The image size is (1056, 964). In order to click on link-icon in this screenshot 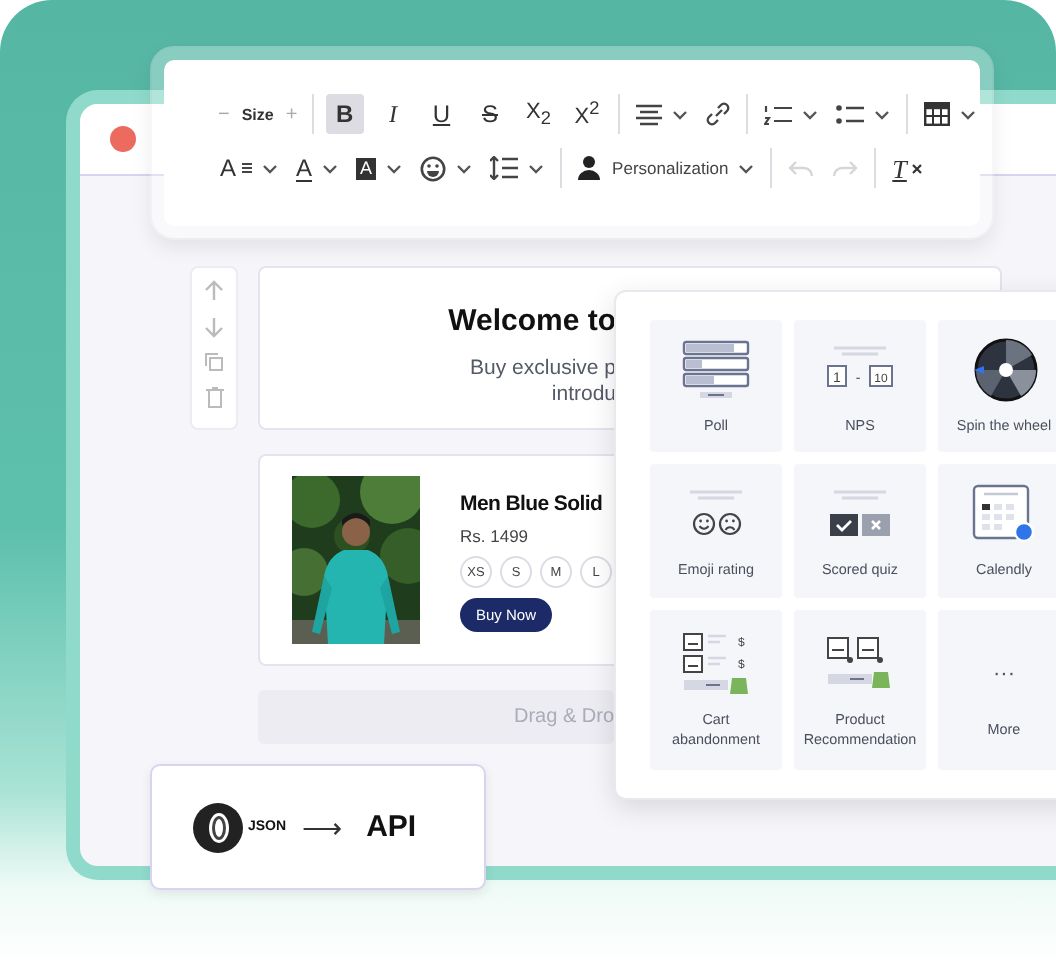, I will do `click(718, 114)`.